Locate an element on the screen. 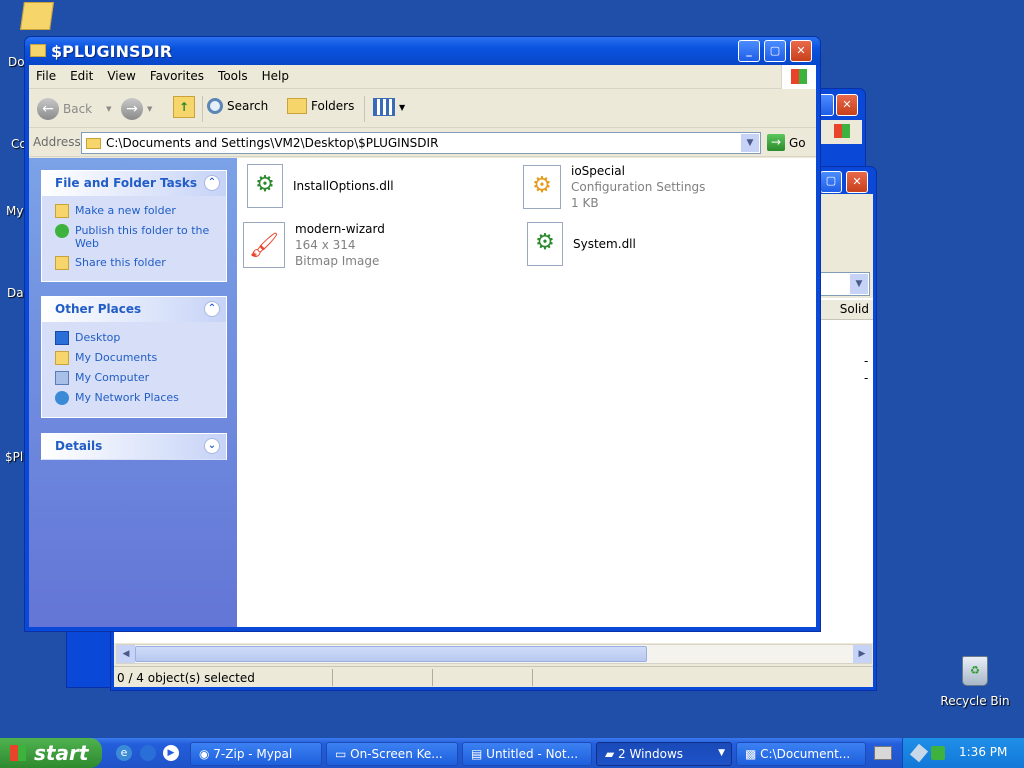 This screenshot has width=1024, height=768. status-text: 0 / 4 object(s) selected is located at coordinates (186, 678).